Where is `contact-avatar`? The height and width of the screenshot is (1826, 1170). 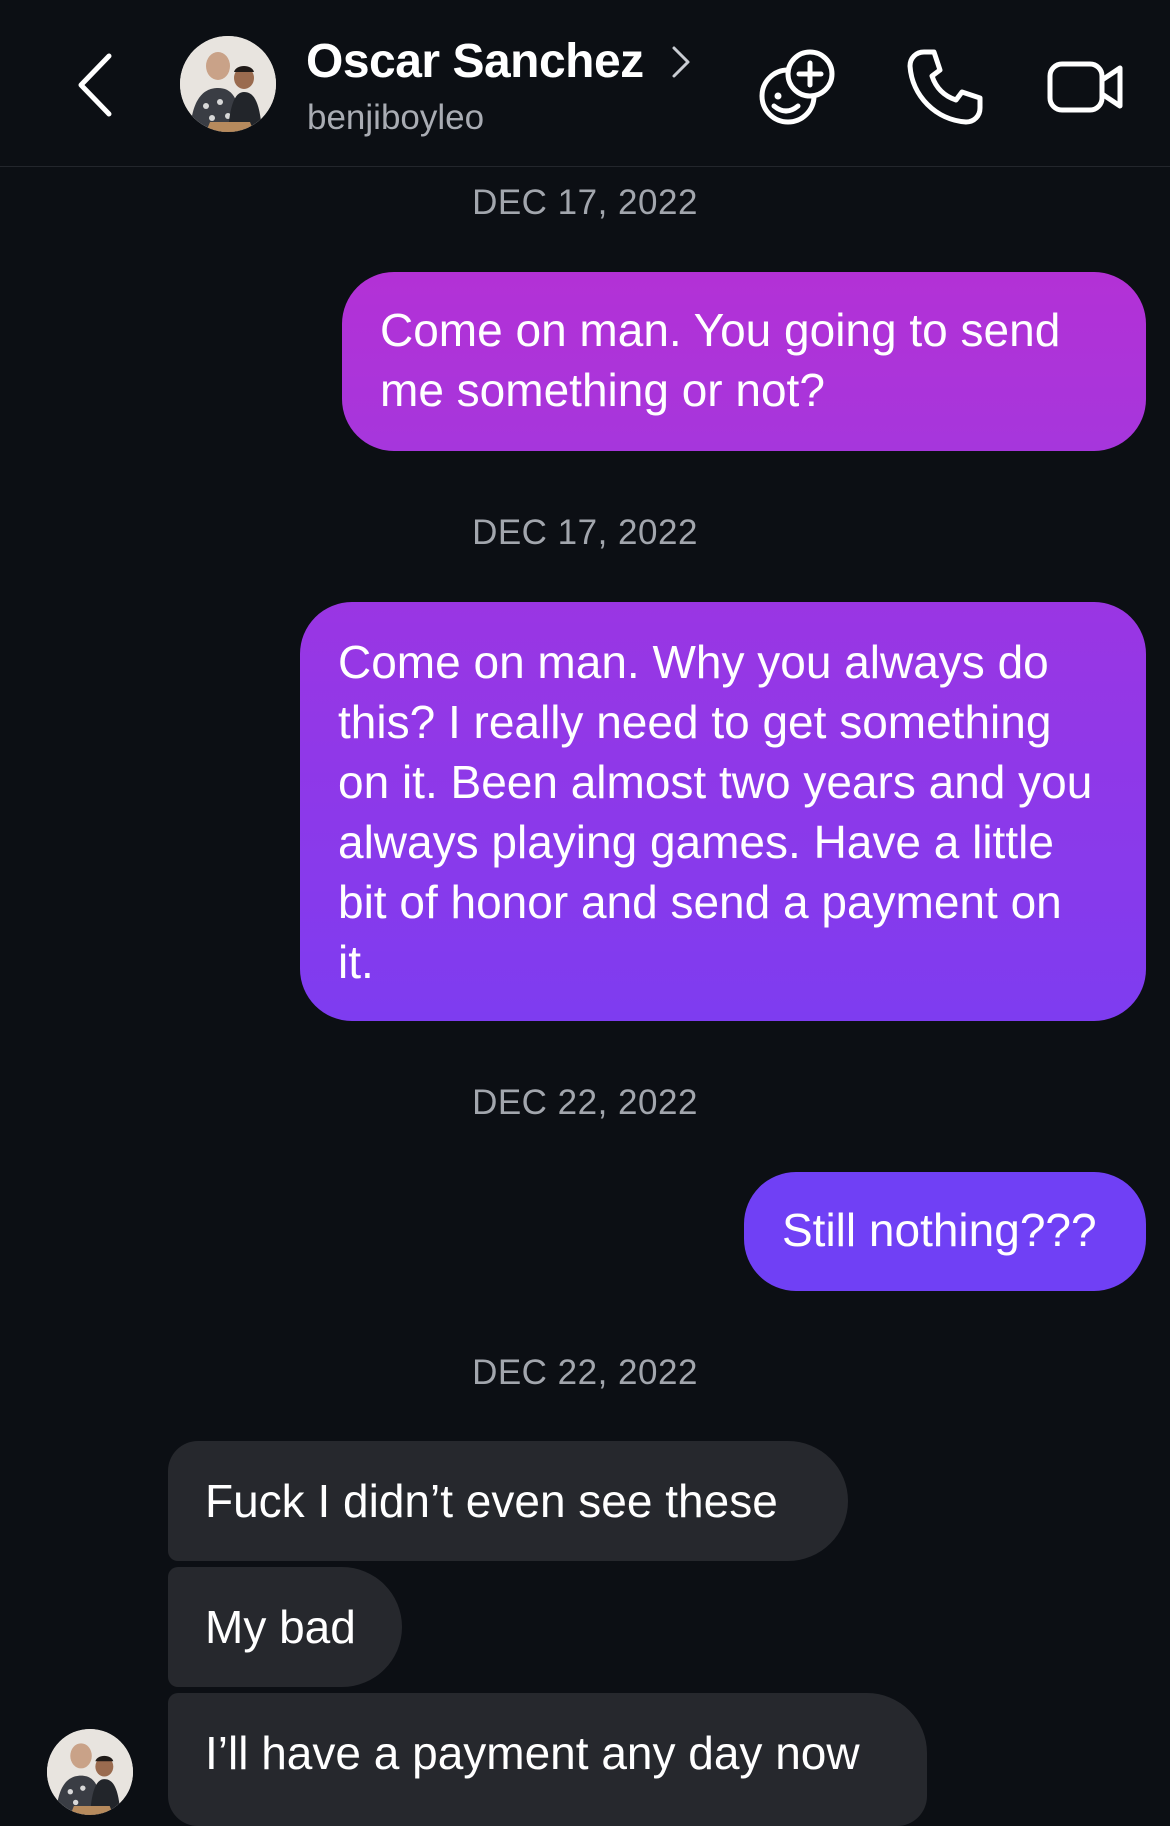 contact-avatar is located at coordinates (228, 84).